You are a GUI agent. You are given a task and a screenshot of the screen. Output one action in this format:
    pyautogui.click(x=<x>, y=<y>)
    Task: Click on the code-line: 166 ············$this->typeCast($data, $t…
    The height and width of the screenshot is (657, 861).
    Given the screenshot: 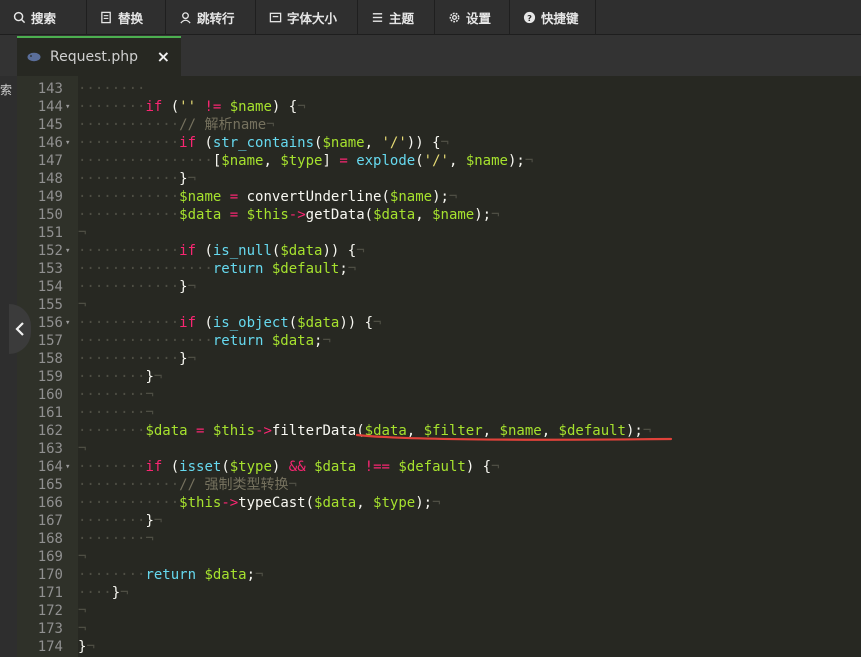 What is the action you would take?
    pyautogui.click(x=430, y=503)
    